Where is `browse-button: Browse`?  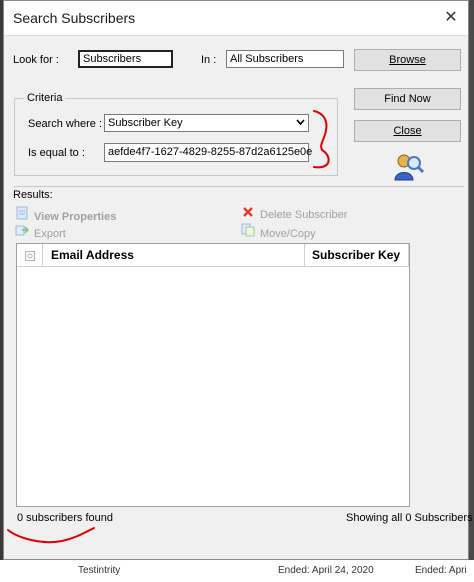 browse-button: Browse is located at coordinates (407, 60).